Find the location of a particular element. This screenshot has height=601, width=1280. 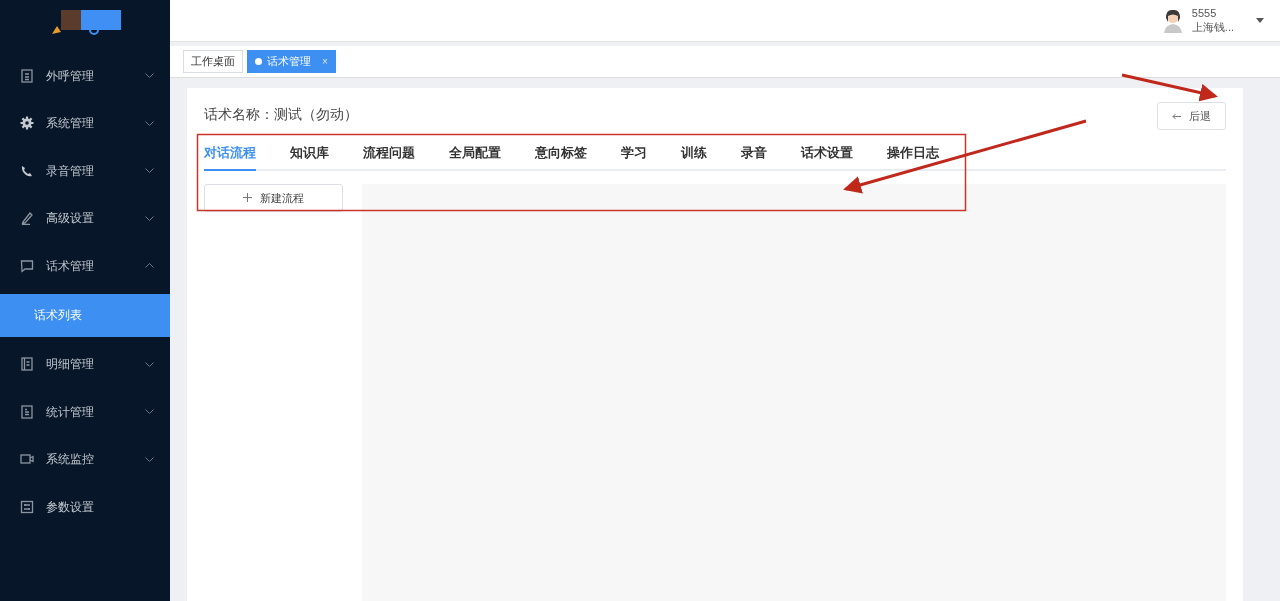

tab: 知识库 is located at coordinates (309, 157).